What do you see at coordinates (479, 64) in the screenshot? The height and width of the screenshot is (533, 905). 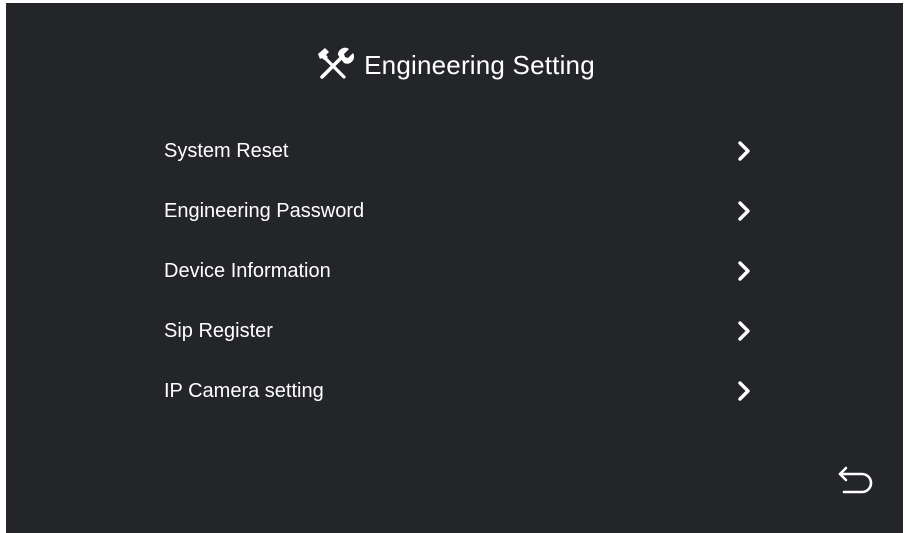 I see `page-title: Engineering Setting` at bounding box center [479, 64].